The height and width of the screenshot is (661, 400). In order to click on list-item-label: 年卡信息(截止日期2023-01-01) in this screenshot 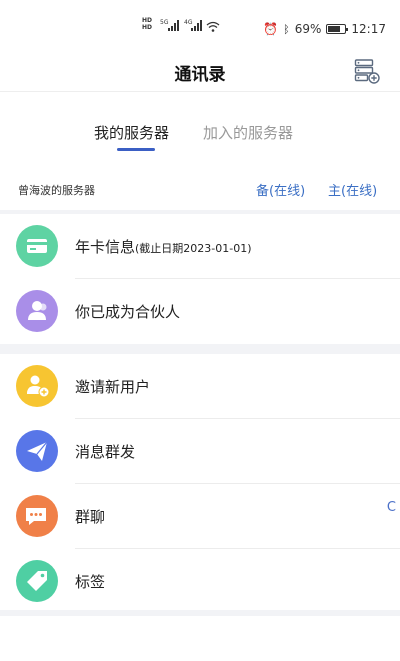, I will do `click(163, 246)`.